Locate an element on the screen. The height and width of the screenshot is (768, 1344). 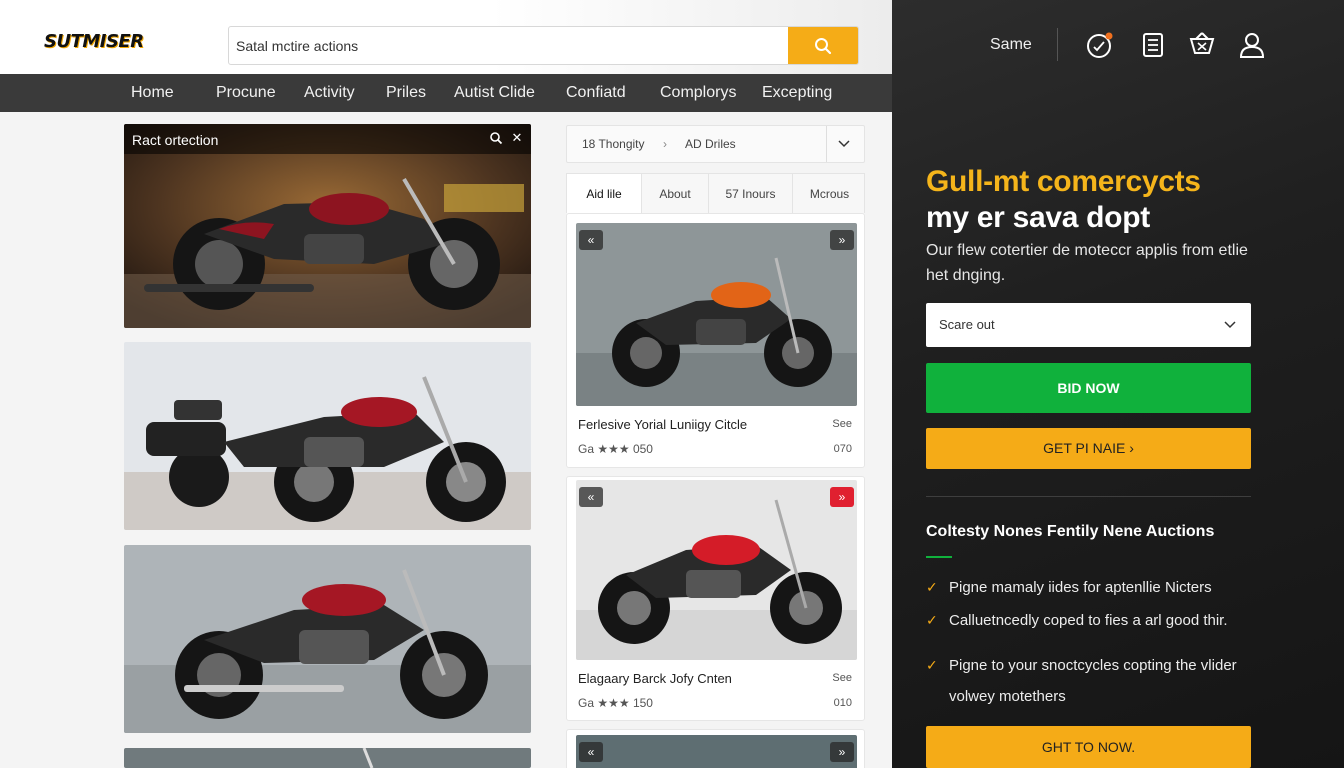
tab-mcrous: Mcrous is located at coordinates (829, 194).